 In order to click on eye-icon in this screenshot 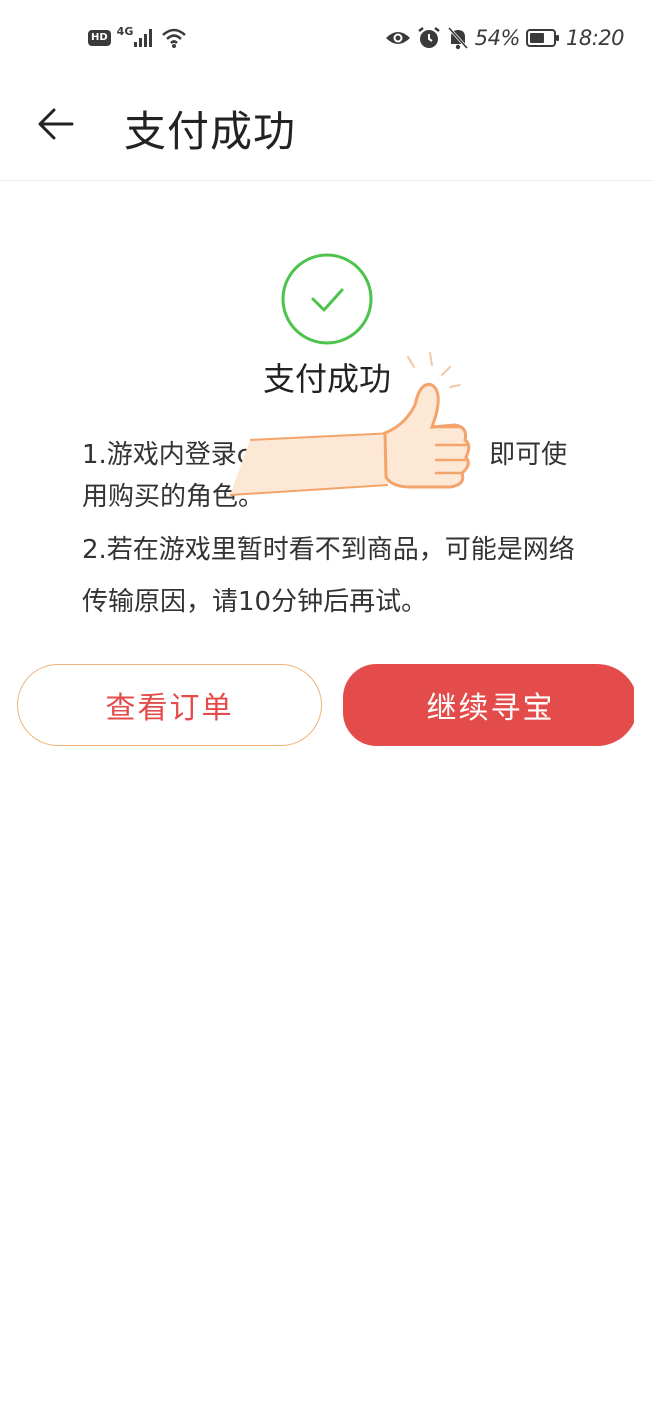, I will do `click(397, 38)`.